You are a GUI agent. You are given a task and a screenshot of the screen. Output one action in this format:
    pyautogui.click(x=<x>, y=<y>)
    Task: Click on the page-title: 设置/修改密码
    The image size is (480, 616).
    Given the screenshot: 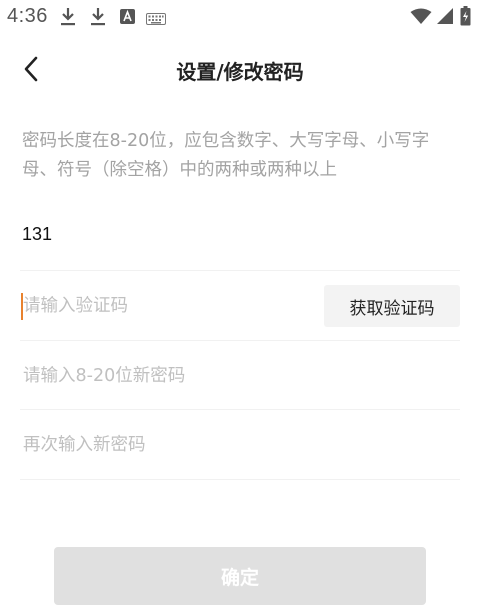 What is the action you would take?
    pyautogui.click(x=240, y=72)
    